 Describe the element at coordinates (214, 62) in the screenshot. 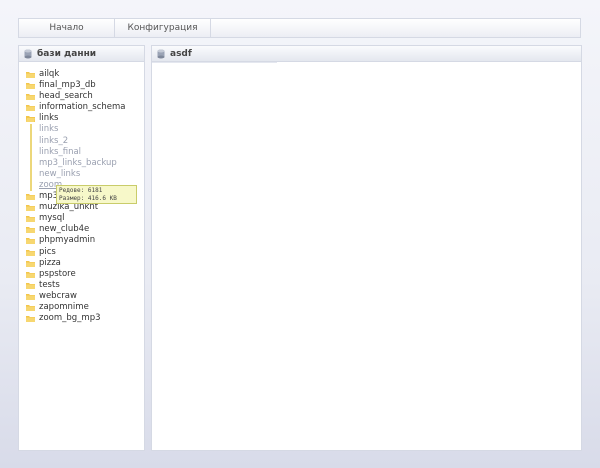

I see `header-underline` at that location.